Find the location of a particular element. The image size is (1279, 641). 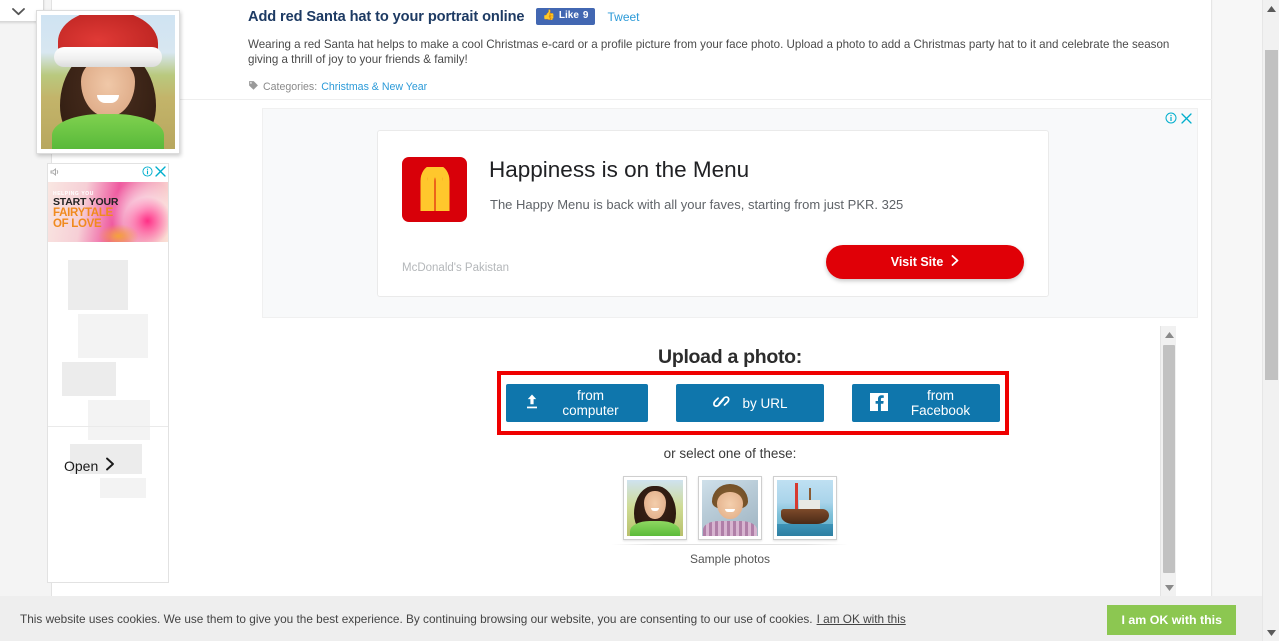

upload-from-computer-label: from computer is located at coordinates (590, 403).